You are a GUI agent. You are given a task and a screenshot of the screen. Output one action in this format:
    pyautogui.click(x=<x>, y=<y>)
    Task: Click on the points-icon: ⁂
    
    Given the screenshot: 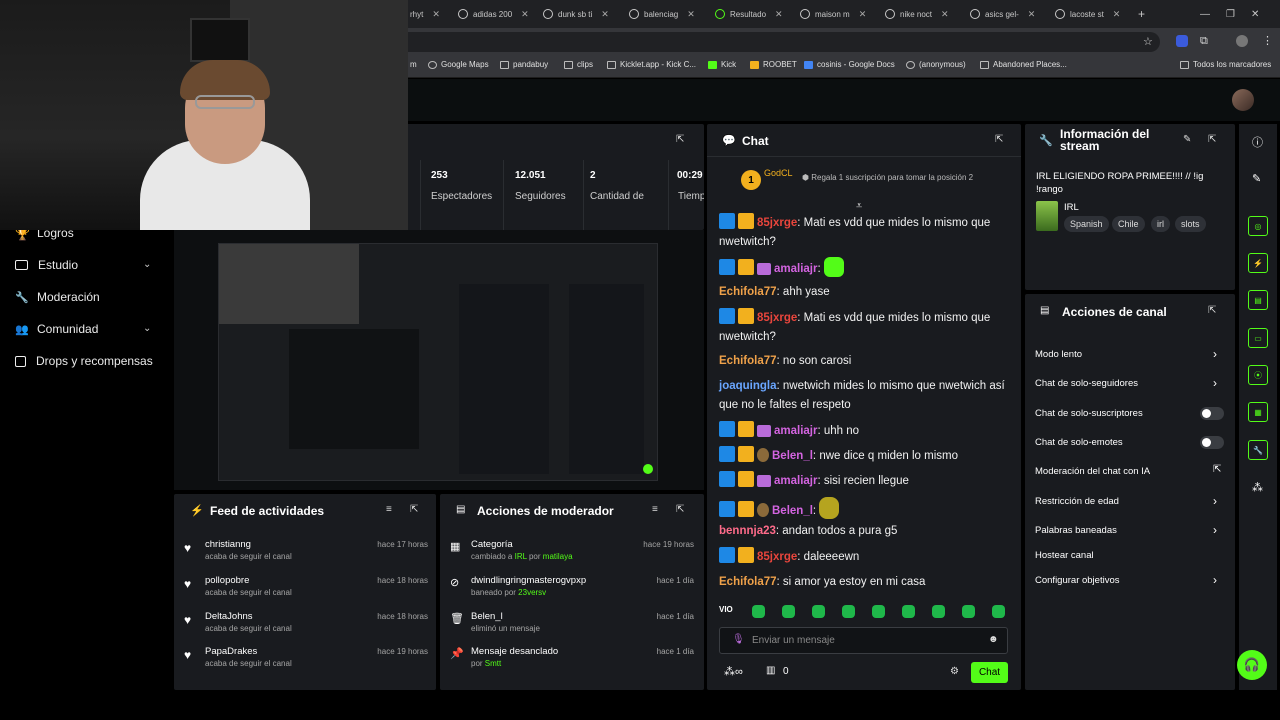 What is the action you would take?
    pyautogui.click(x=1257, y=487)
    